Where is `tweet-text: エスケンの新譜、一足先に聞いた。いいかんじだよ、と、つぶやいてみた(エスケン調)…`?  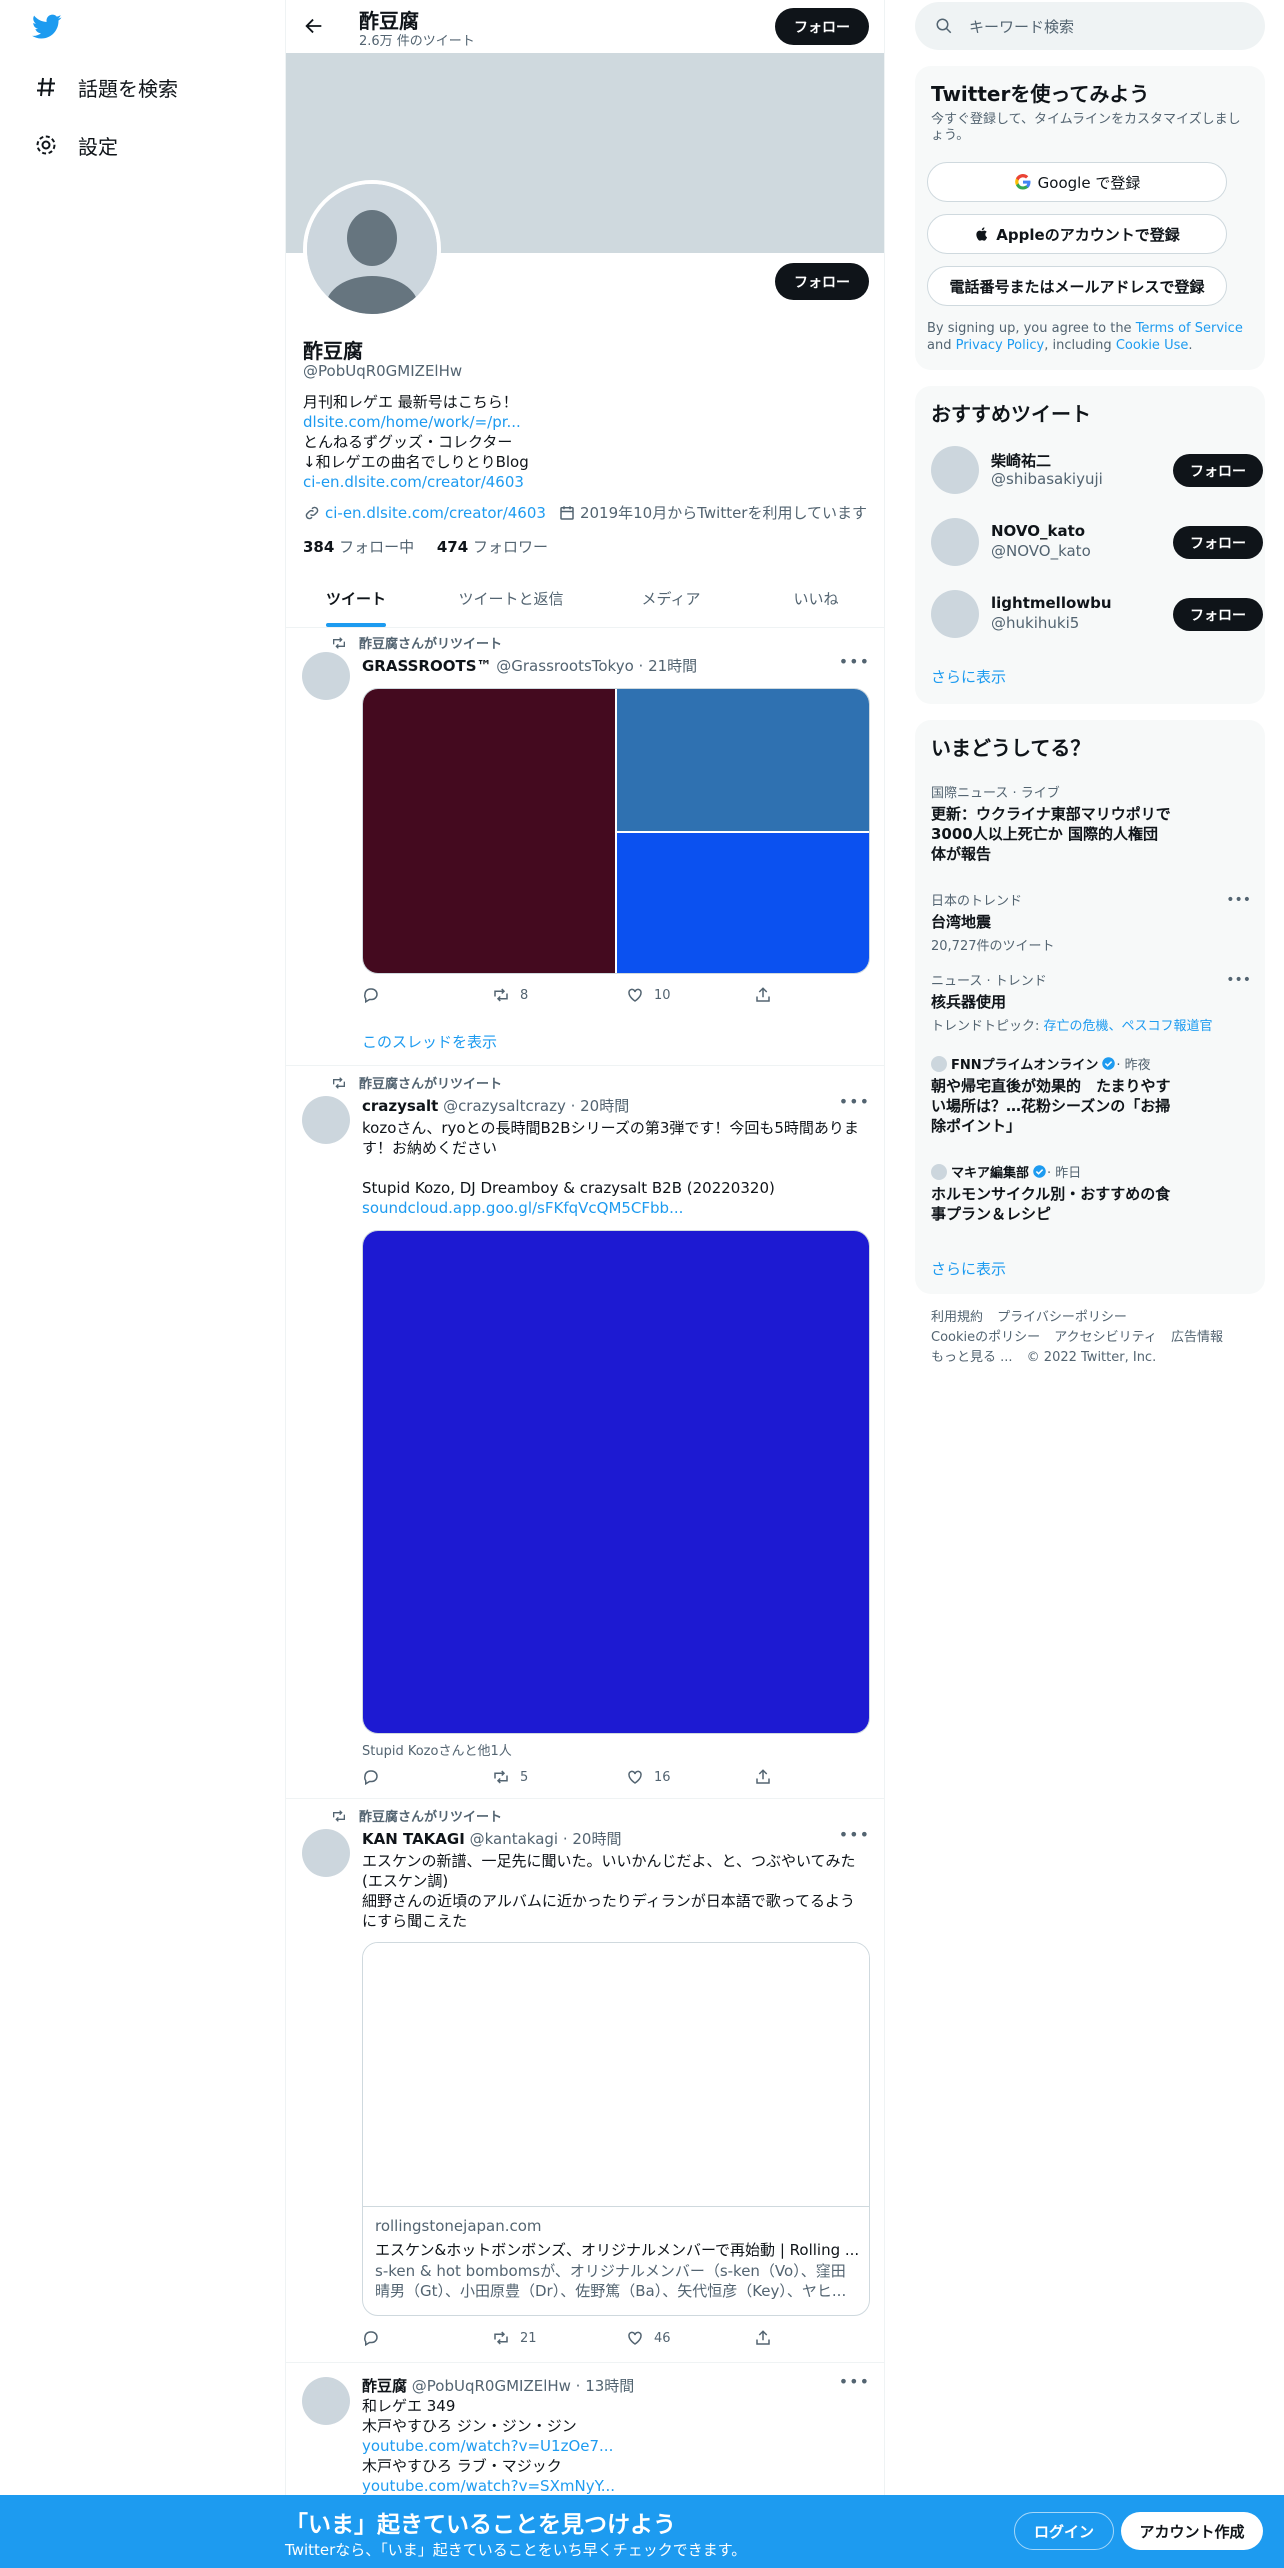
tweet-text: エスケンの新譜、一足先に聞いた。いいかんじだよ、と、つぶやいてみた(エスケン調)… is located at coordinates (616, 1891).